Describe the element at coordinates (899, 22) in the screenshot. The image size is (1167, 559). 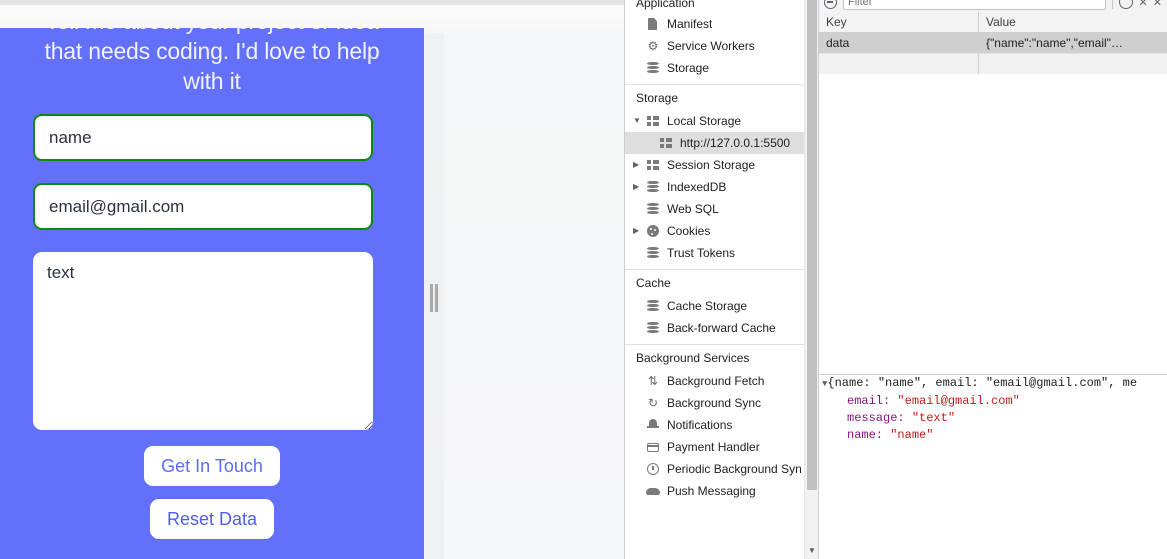
I see `column-header-key: Key` at that location.